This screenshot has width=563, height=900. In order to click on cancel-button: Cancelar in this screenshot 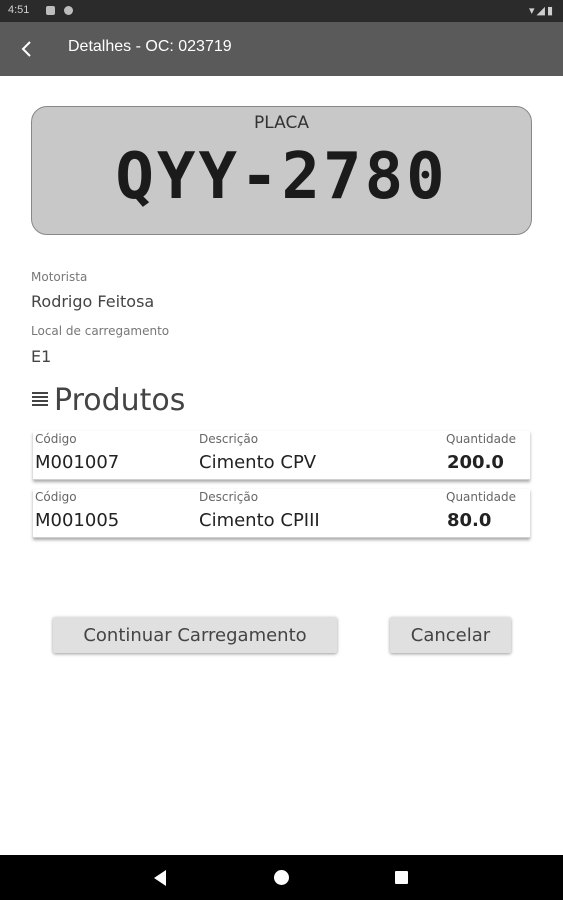, I will do `click(450, 635)`.